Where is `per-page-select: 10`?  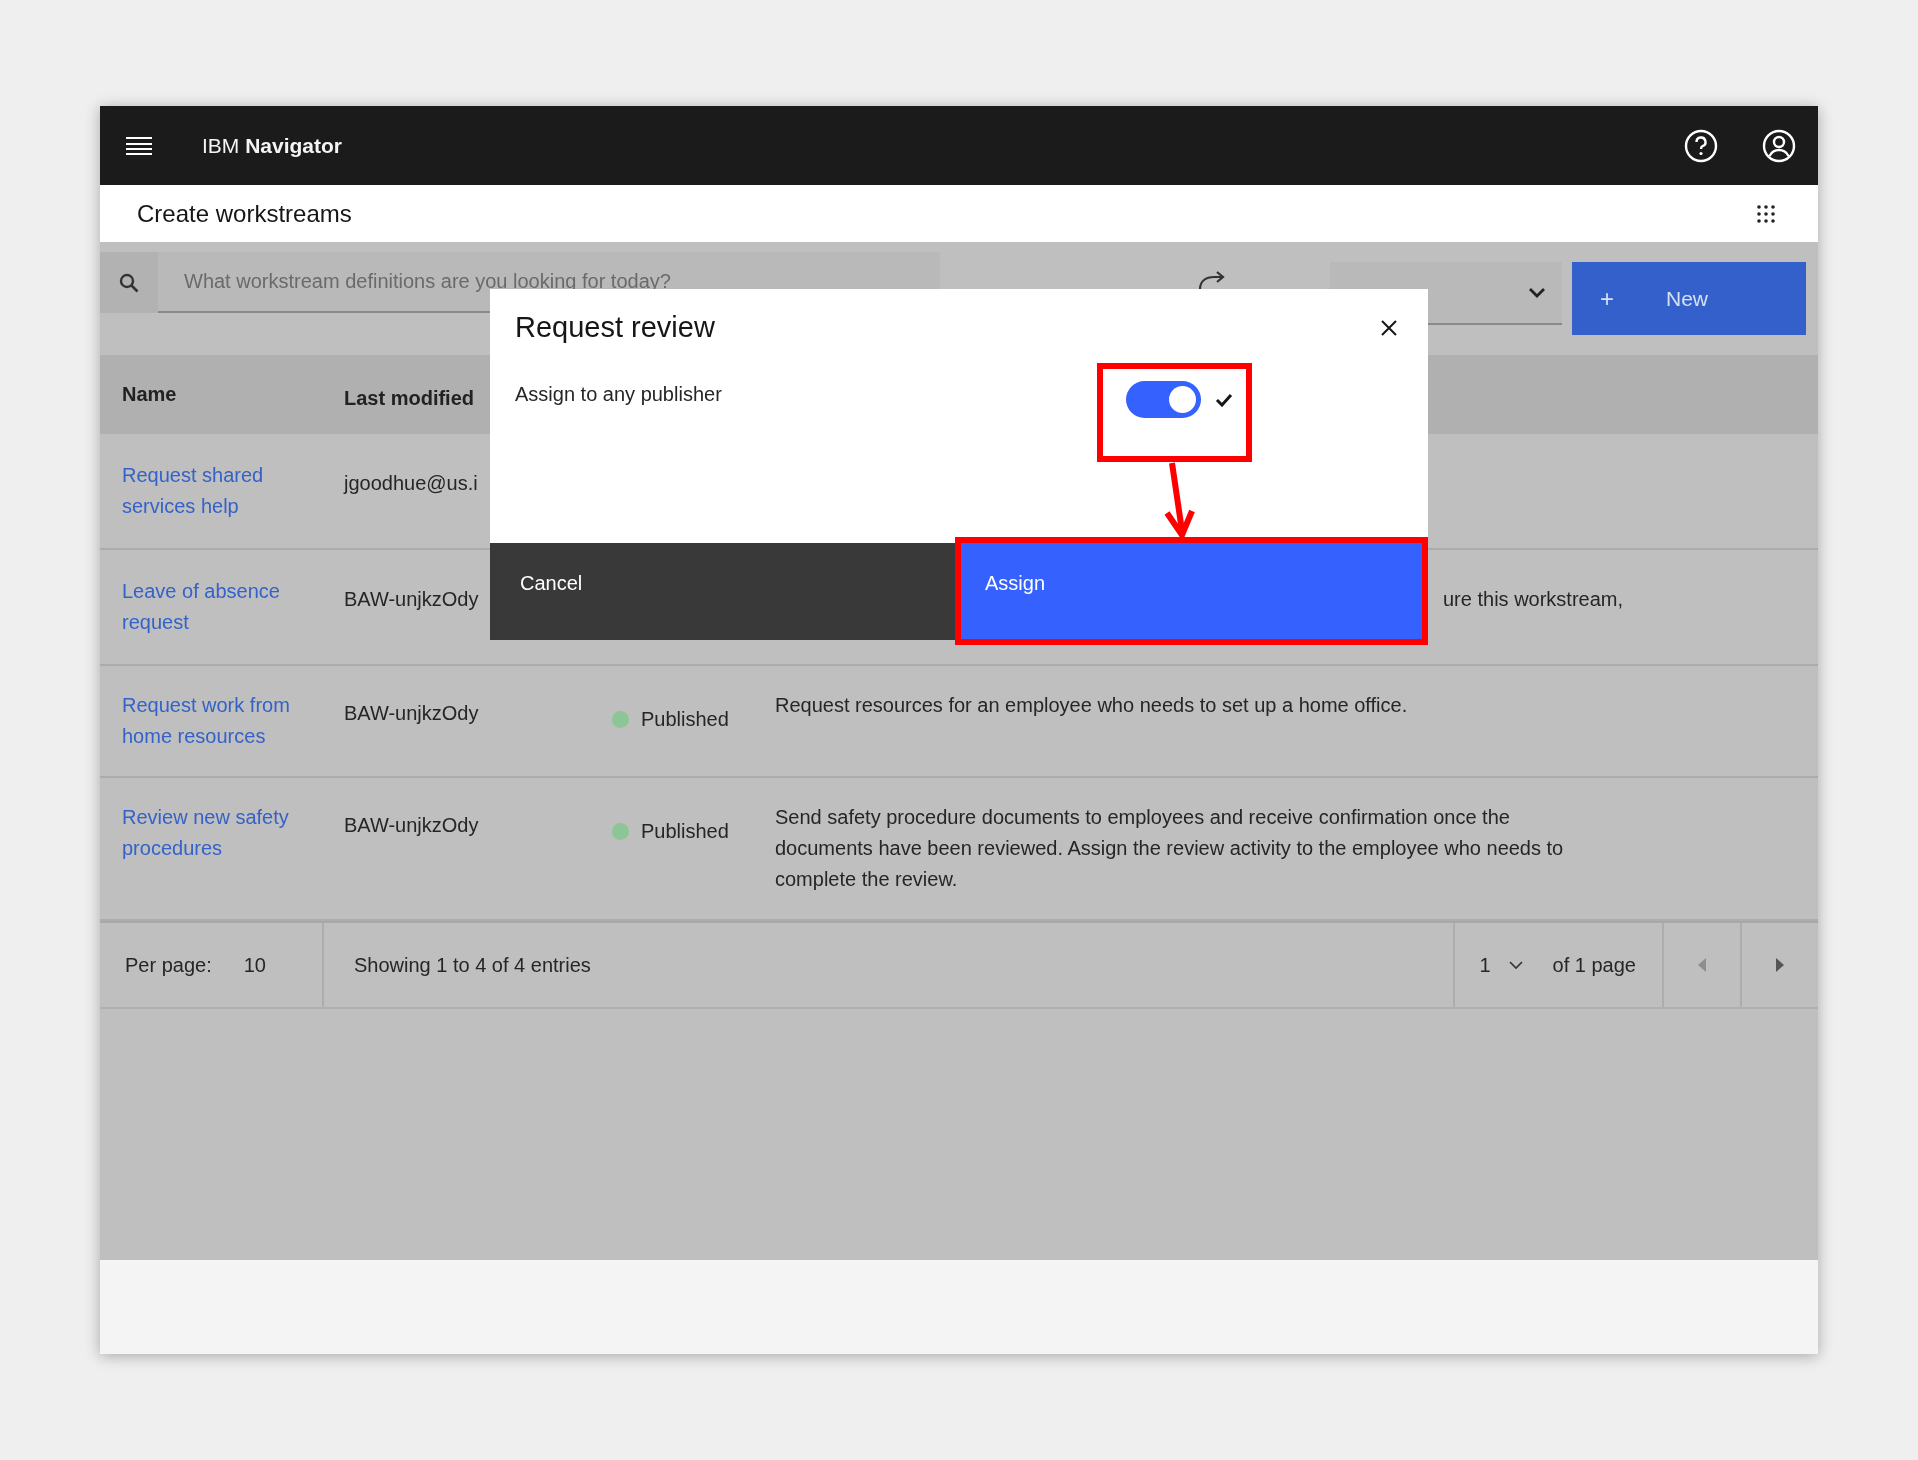 per-page-select: 10 is located at coordinates (254, 965).